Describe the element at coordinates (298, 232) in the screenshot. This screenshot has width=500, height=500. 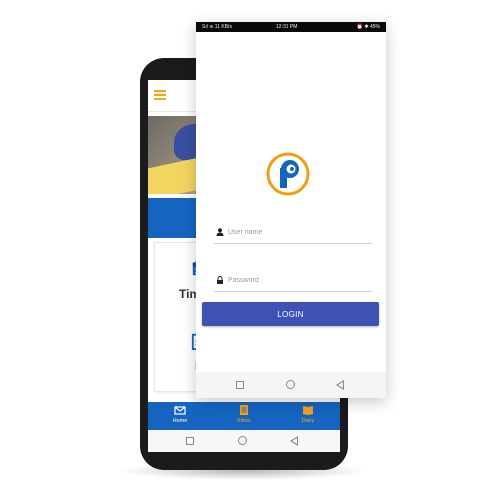
I see `username-input` at that location.